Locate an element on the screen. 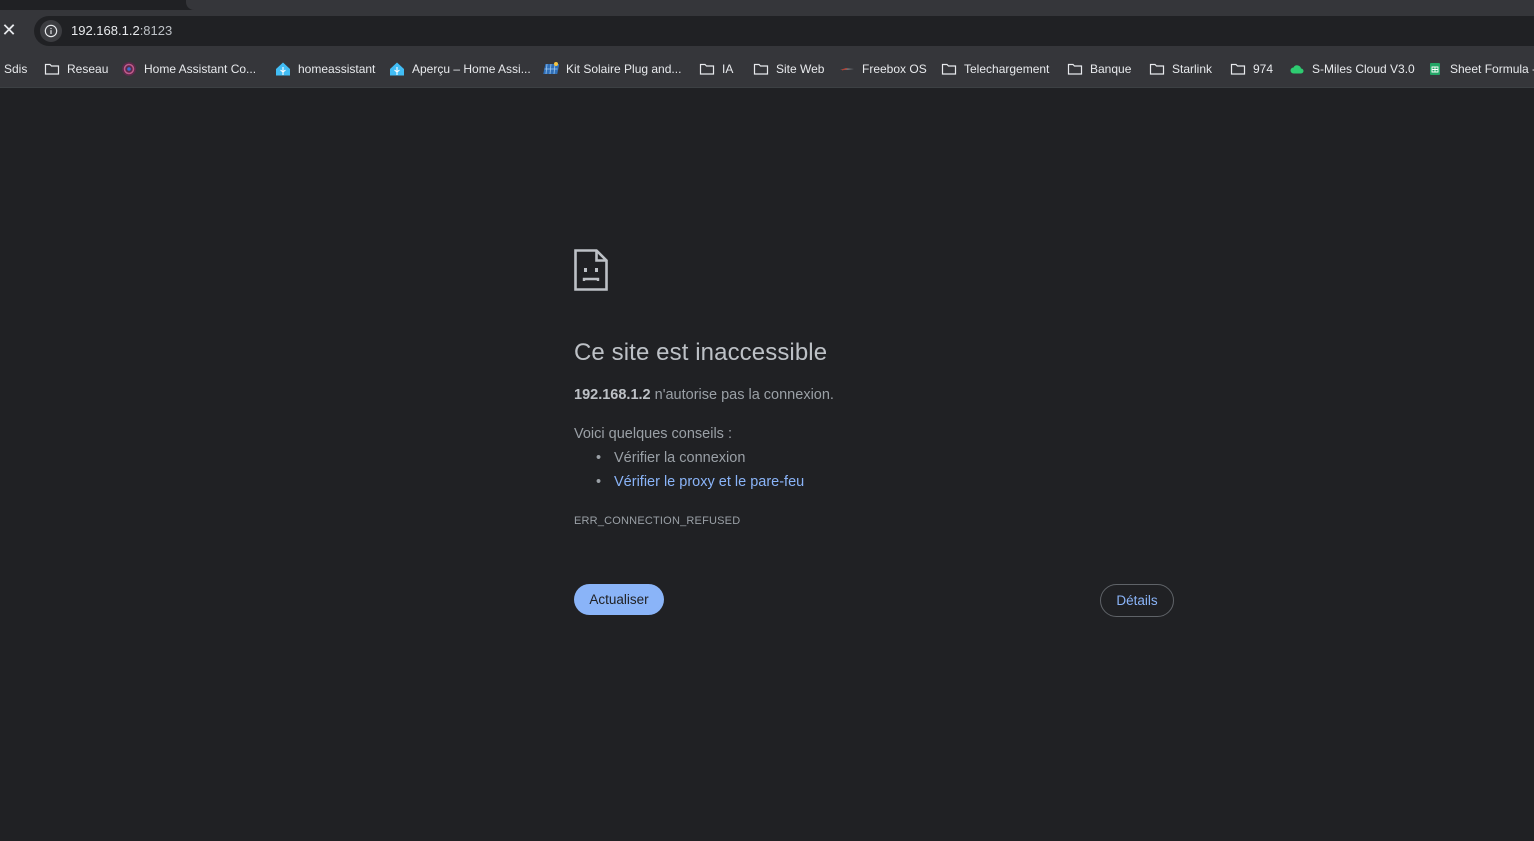 This screenshot has height=841, width=1534. bookmark-label: Telechargement is located at coordinates (1007, 69).